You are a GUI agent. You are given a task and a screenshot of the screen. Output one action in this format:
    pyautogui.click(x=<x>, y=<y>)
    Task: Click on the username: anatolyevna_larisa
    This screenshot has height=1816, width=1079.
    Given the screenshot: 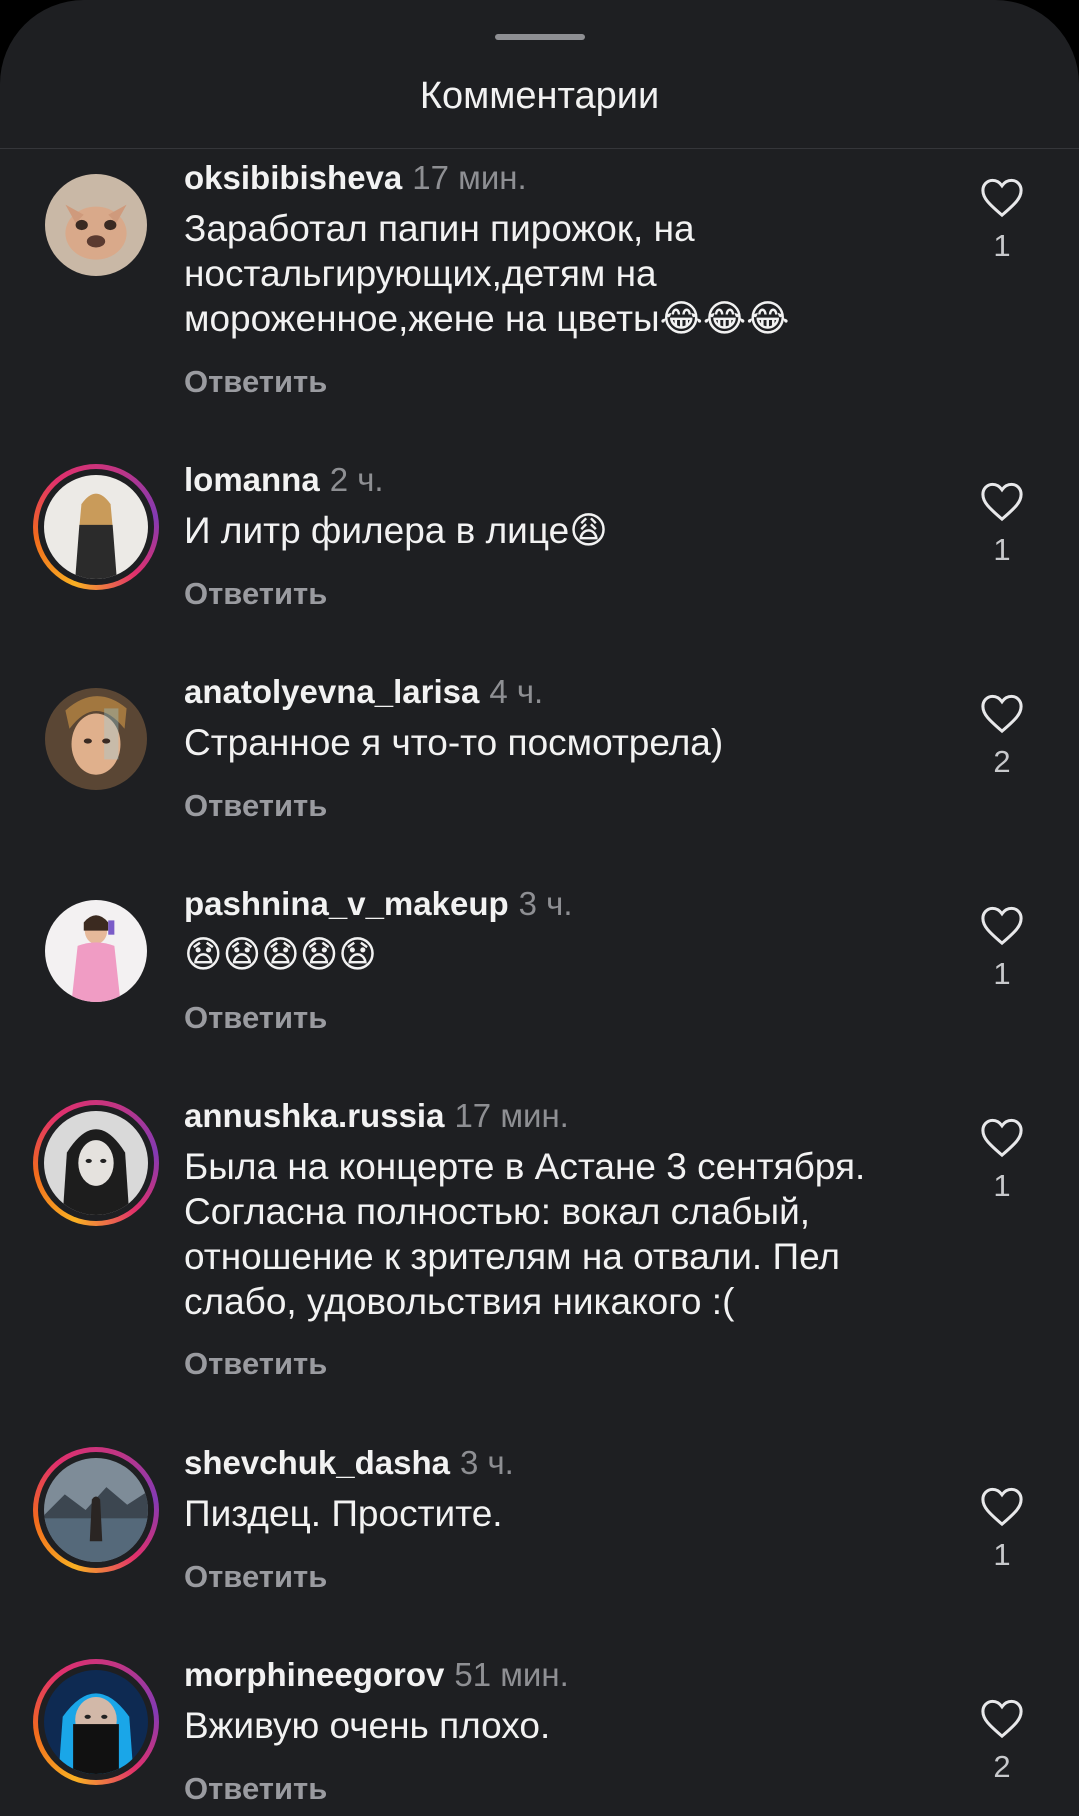 What is the action you would take?
    pyautogui.click(x=331, y=691)
    